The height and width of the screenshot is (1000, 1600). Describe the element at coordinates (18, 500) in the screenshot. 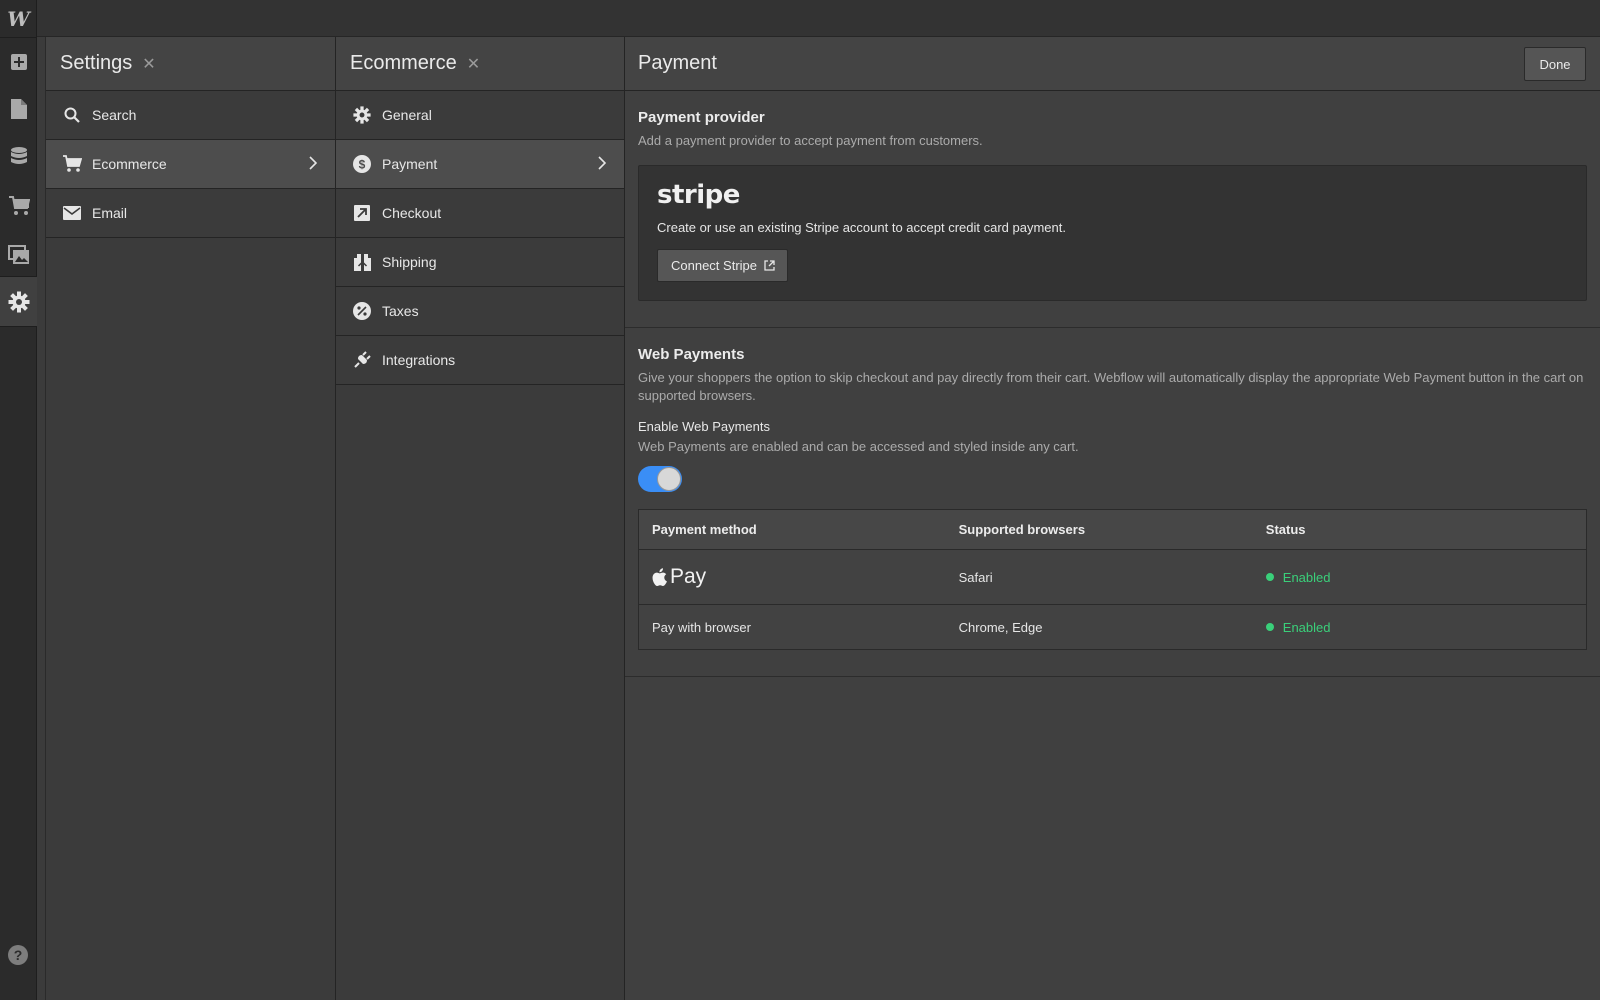

I see `left-toolbar: W ?` at that location.